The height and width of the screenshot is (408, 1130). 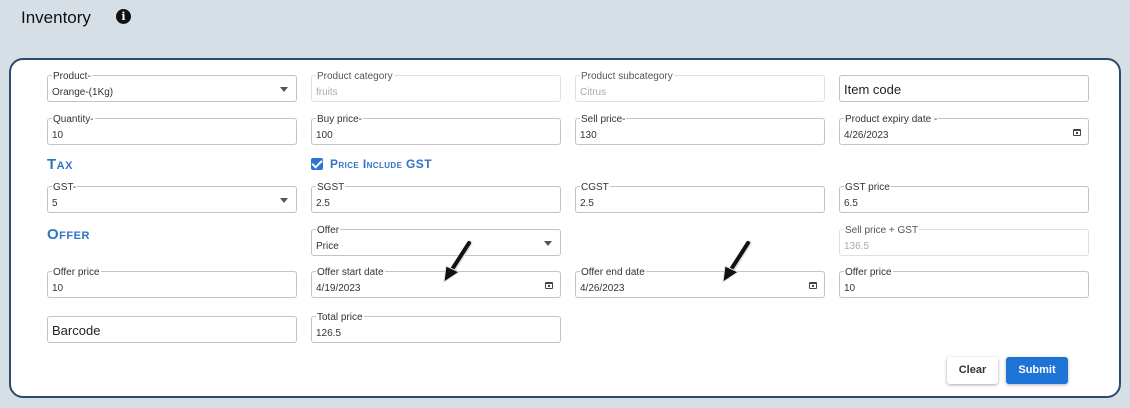 What do you see at coordinates (172, 197) in the screenshot?
I see `gst-select: GST- 5` at bounding box center [172, 197].